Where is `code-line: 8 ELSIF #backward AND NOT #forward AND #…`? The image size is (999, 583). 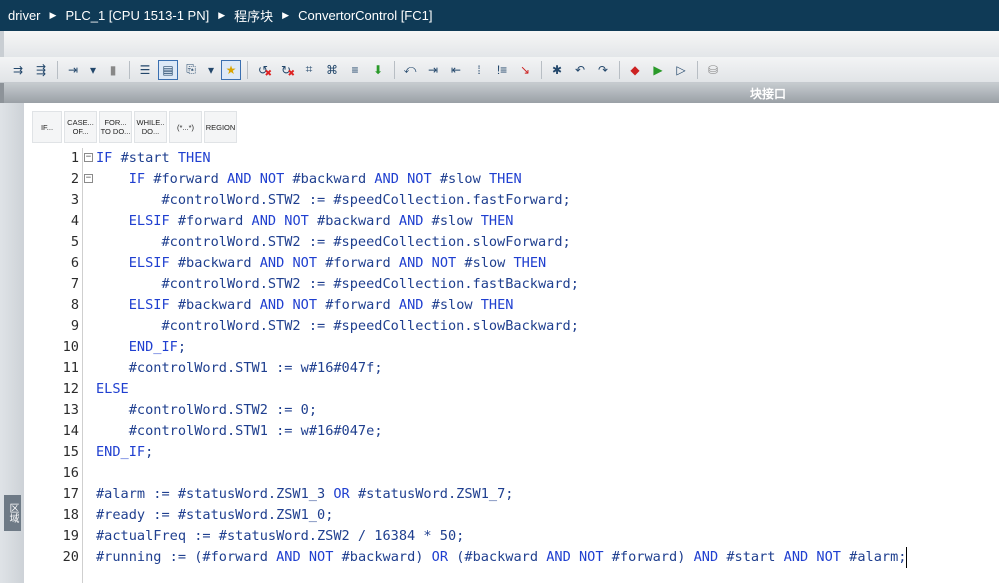 code-line: 8 ELSIF #backward AND NOT #forward AND #… is located at coordinates (511, 305).